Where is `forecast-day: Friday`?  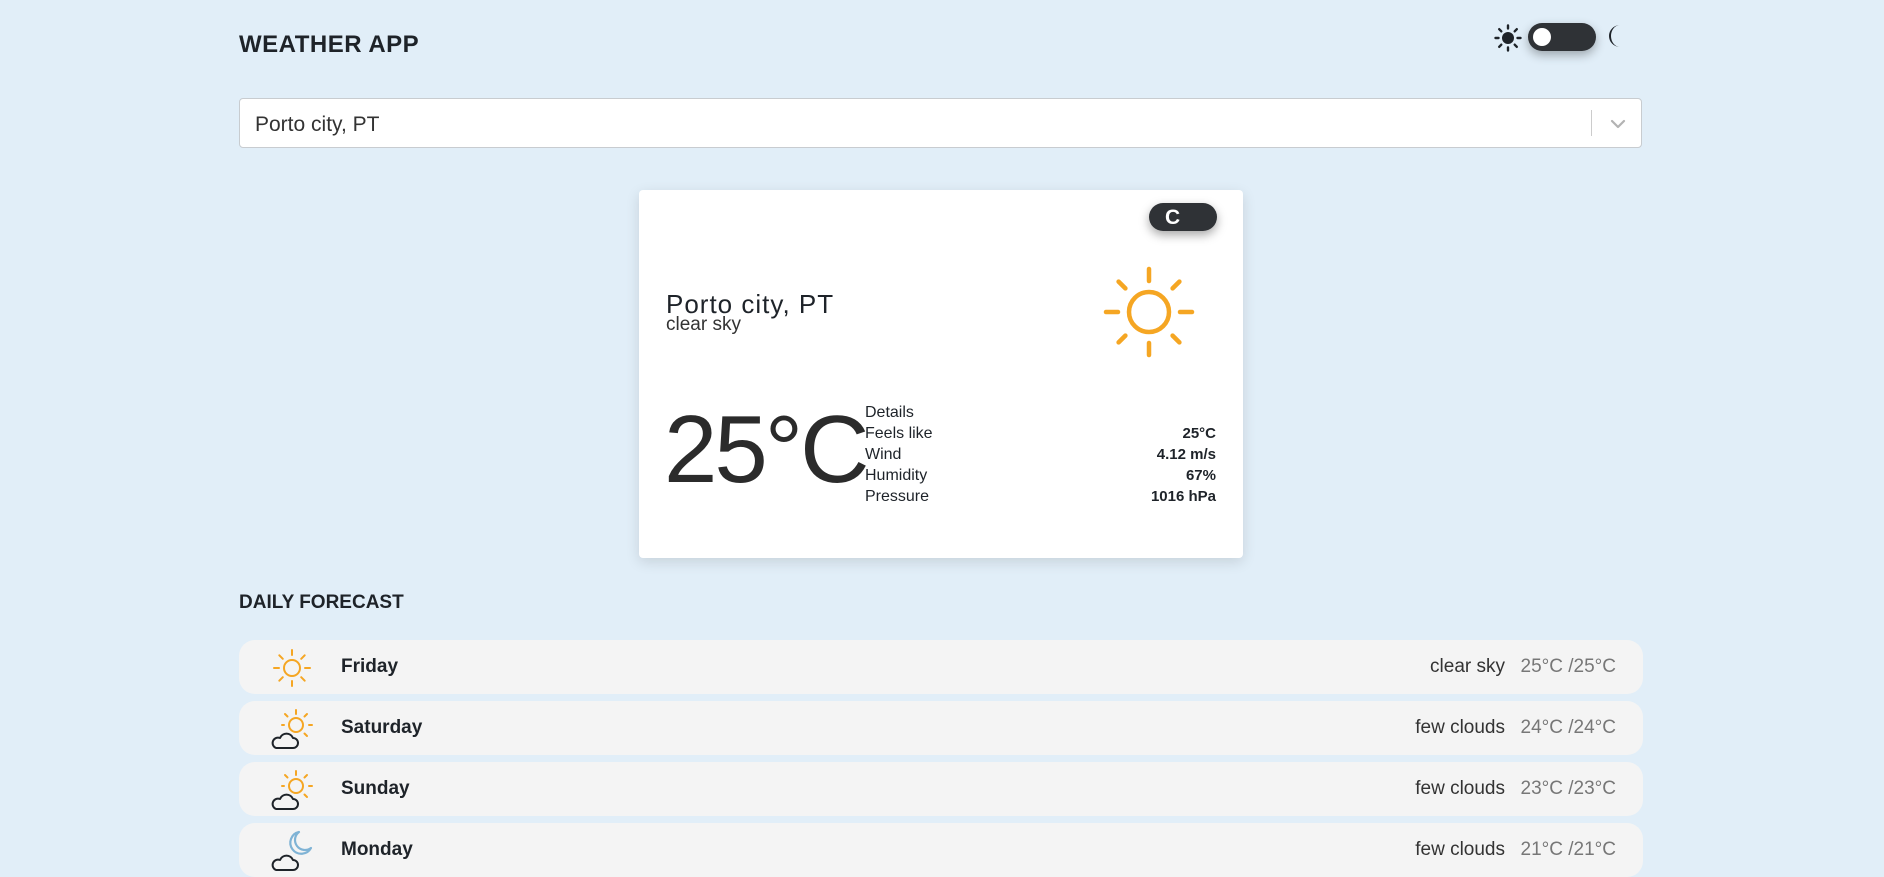 forecast-day: Friday is located at coordinates (370, 666).